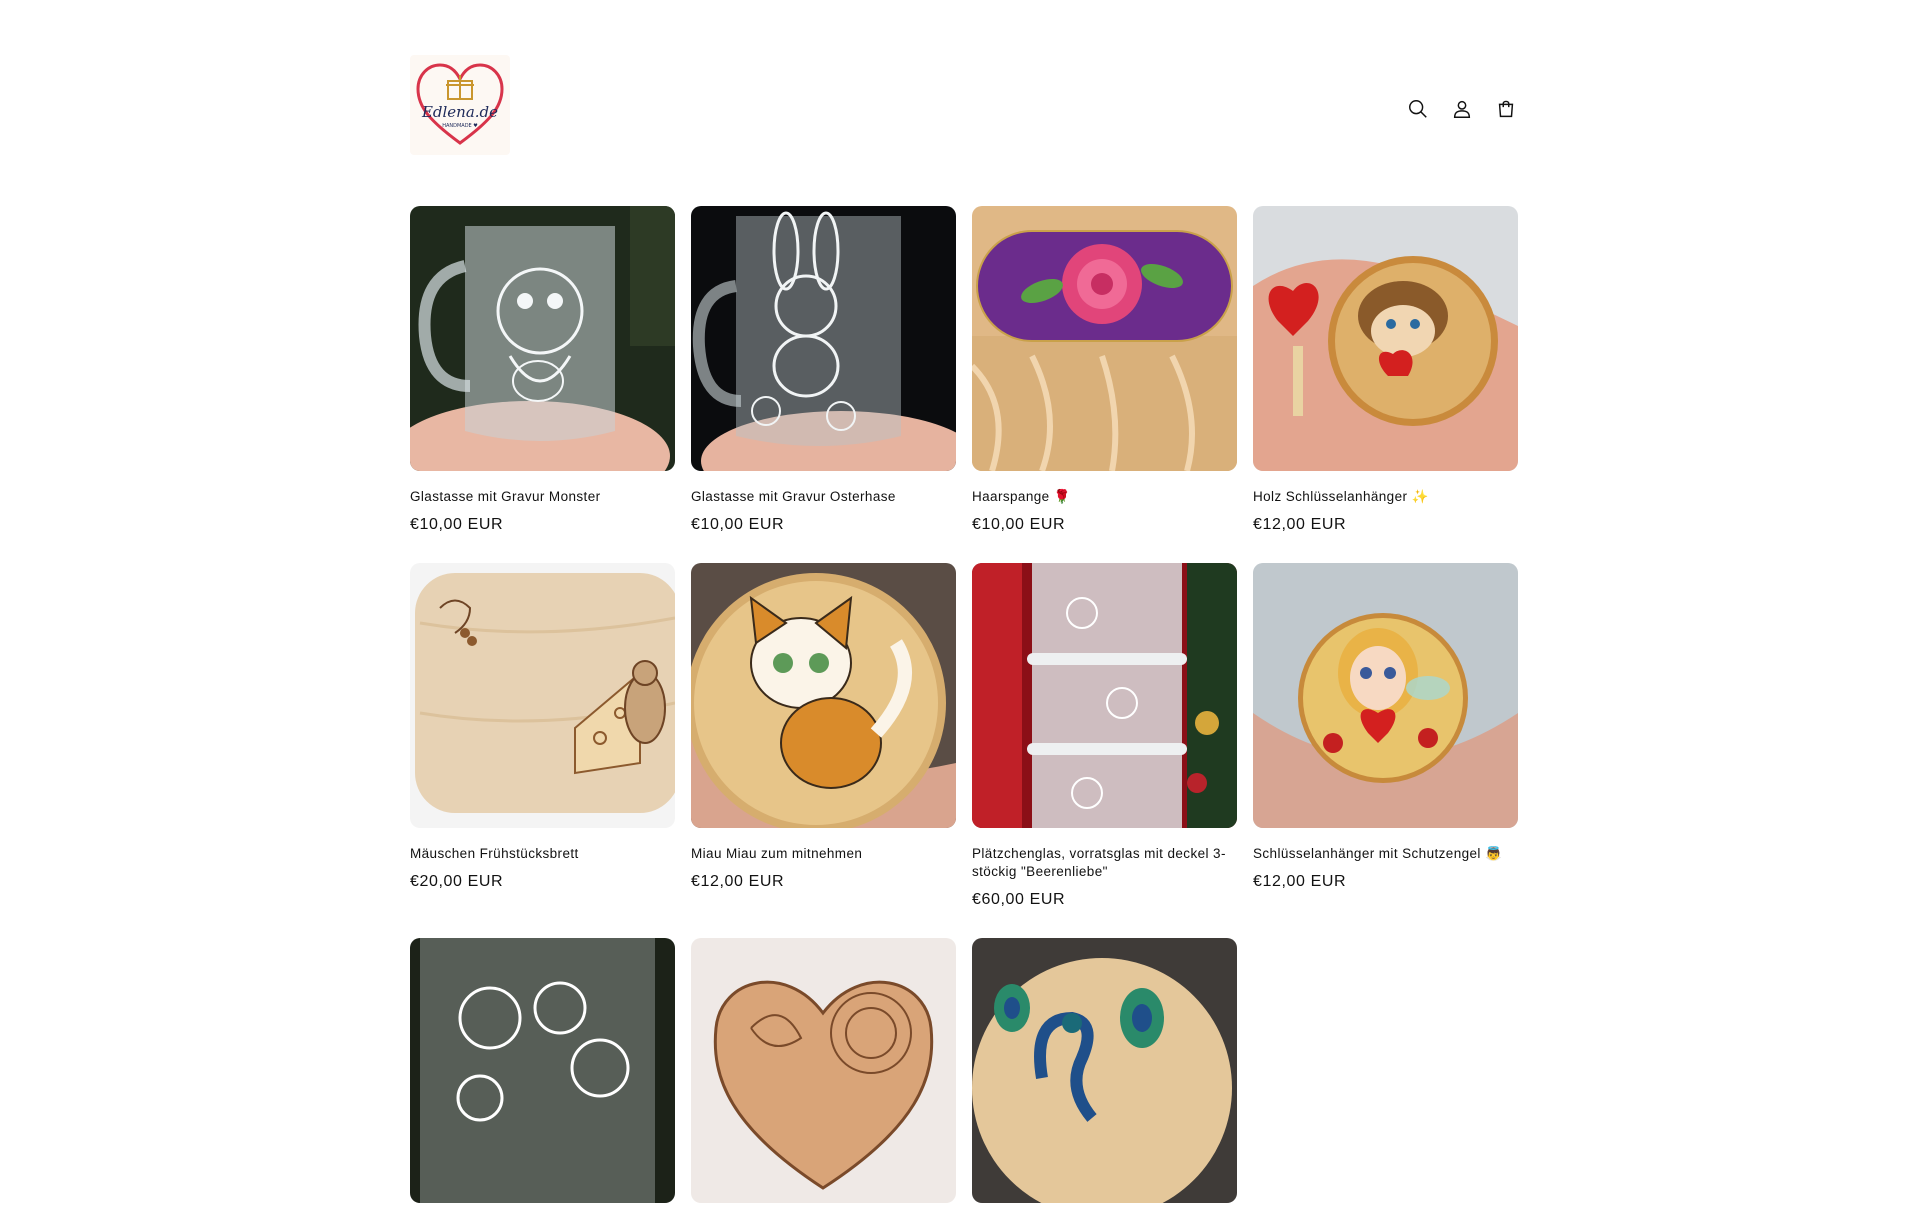 The image size is (1920, 1220). What do you see at coordinates (1506, 109) in the screenshot?
I see `cart-icon` at bounding box center [1506, 109].